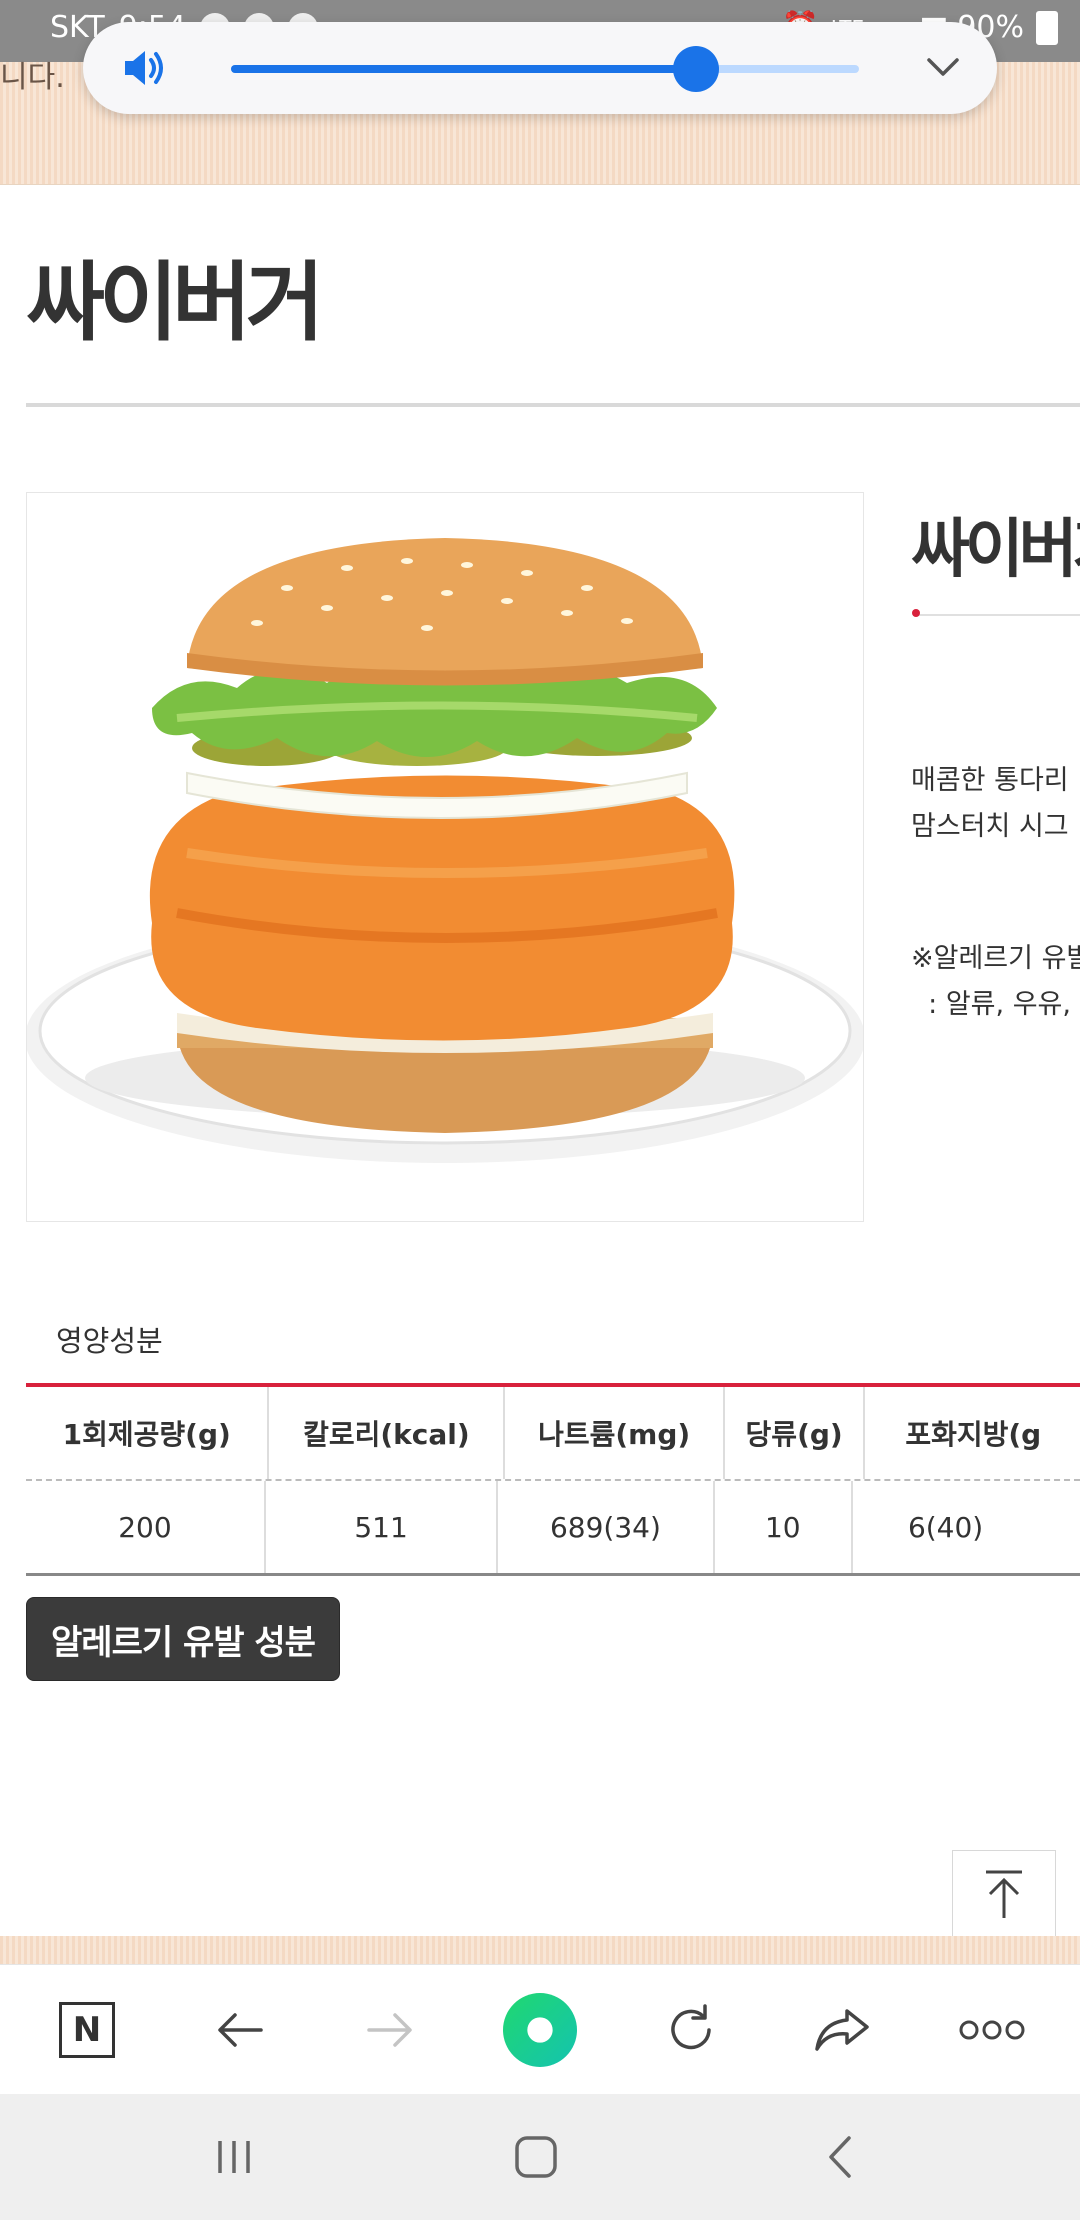 Image resolution: width=1080 pixels, height=2220 pixels. Describe the element at coordinates (32, 77) in the screenshot. I see `banner-fragment: 니다.` at that location.